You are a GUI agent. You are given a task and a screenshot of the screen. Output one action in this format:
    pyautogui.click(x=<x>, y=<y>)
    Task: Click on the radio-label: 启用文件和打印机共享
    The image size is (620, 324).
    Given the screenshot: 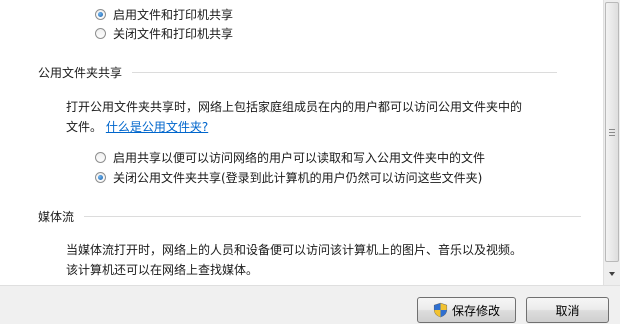 What is the action you would take?
    pyautogui.click(x=173, y=15)
    